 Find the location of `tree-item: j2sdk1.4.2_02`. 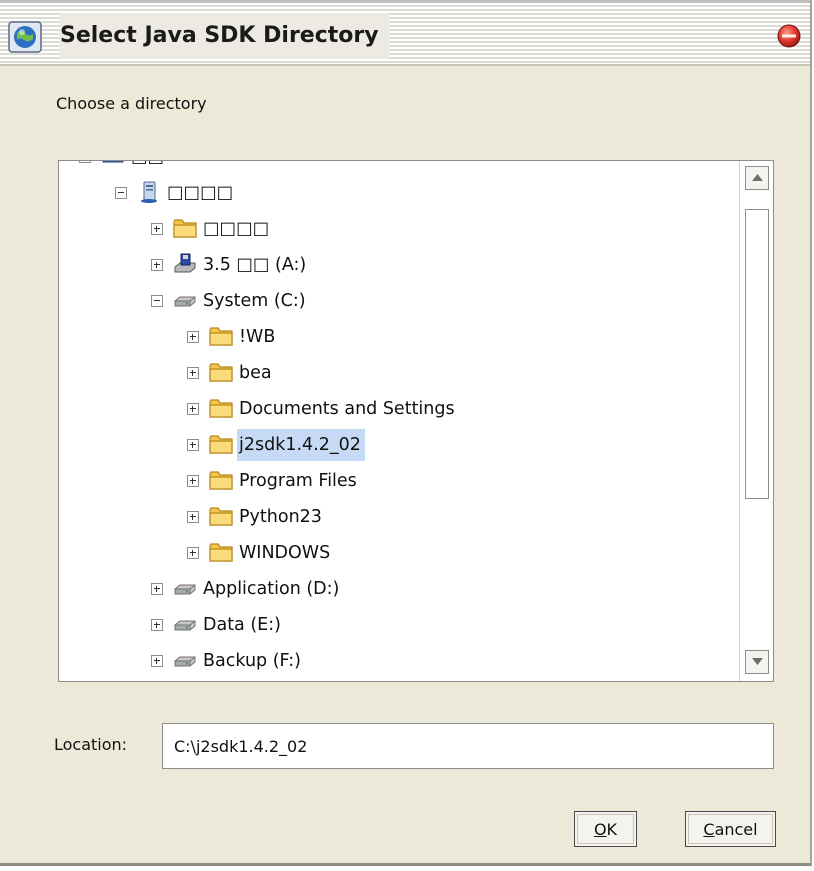

tree-item: j2sdk1.4.2_02 is located at coordinates (399, 445).